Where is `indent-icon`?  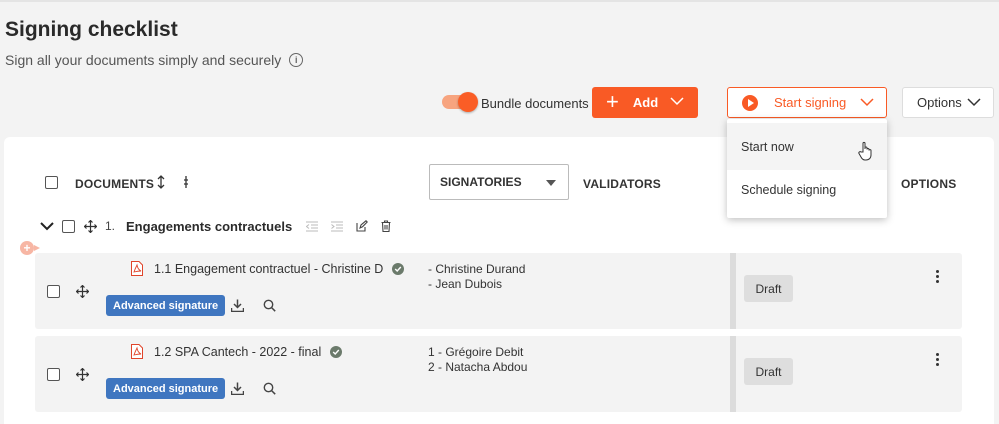
indent-icon is located at coordinates (337, 226).